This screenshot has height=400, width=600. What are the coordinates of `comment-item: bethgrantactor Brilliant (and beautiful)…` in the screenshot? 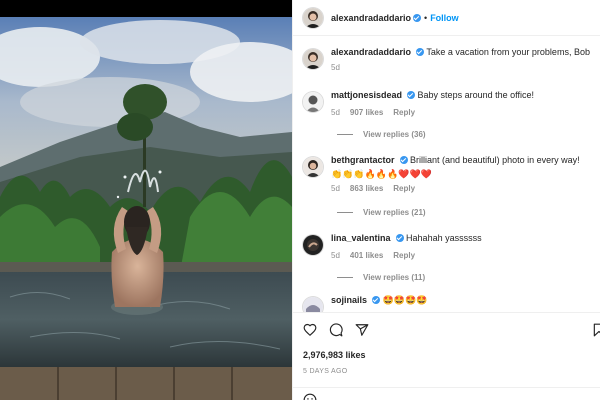 It's located at (451, 173).